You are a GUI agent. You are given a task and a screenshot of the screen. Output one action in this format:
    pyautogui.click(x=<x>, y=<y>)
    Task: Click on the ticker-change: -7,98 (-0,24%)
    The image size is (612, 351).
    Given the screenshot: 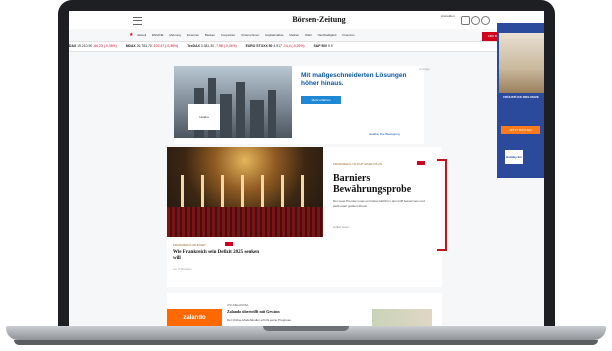 What is the action you would take?
    pyautogui.click(x=225, y=46)
    